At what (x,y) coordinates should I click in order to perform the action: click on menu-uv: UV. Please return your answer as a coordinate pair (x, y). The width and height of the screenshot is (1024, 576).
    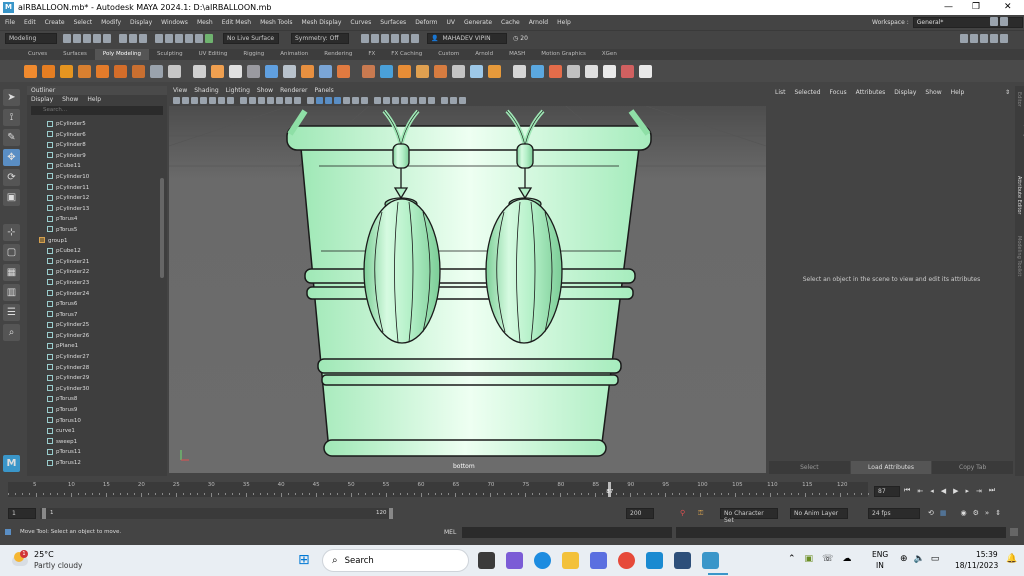
    Looking at the image, I should click on (451, 22).